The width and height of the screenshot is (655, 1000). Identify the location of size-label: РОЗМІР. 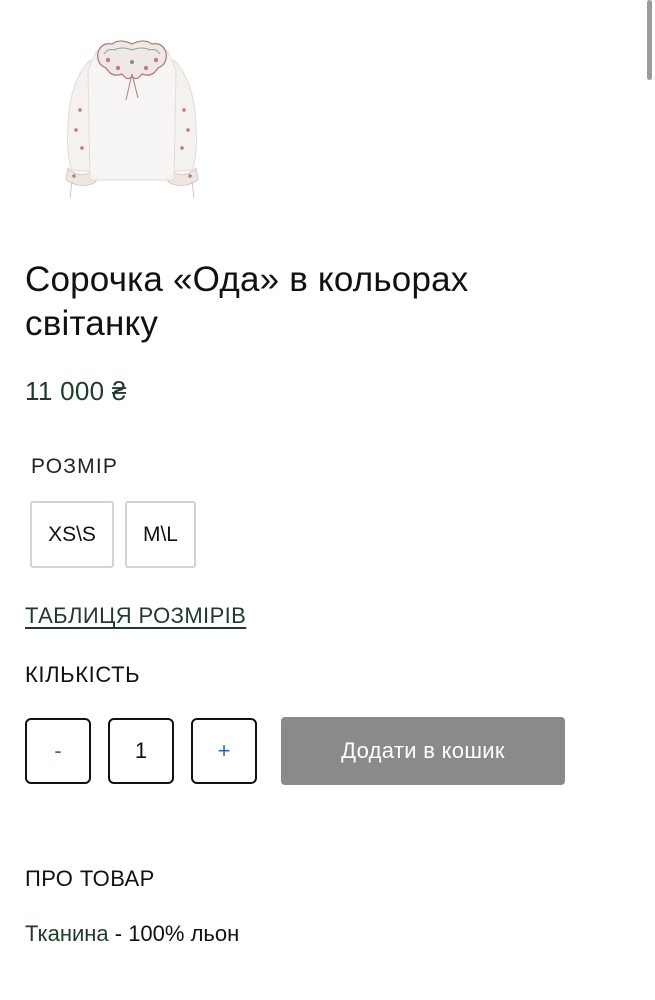
(75, 466).